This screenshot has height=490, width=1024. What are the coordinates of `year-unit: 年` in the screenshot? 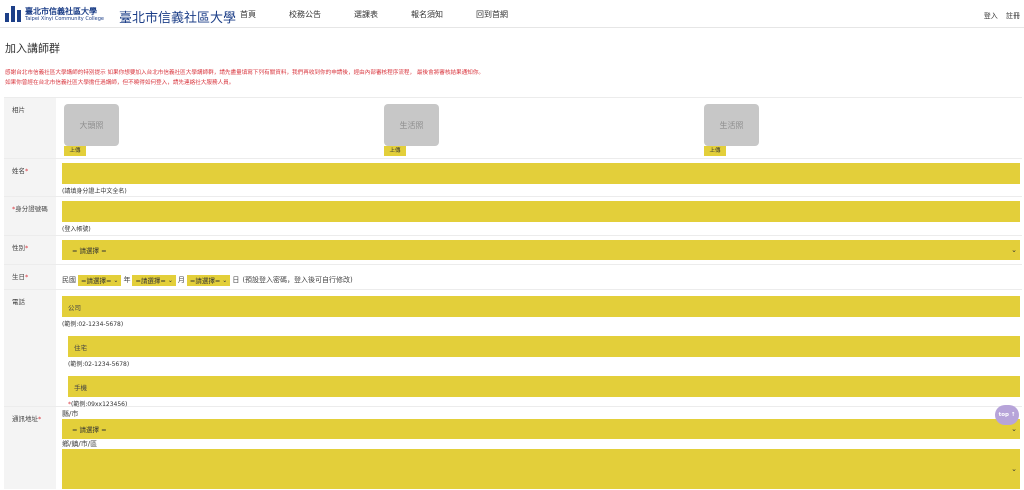 It's located at (127, 280).